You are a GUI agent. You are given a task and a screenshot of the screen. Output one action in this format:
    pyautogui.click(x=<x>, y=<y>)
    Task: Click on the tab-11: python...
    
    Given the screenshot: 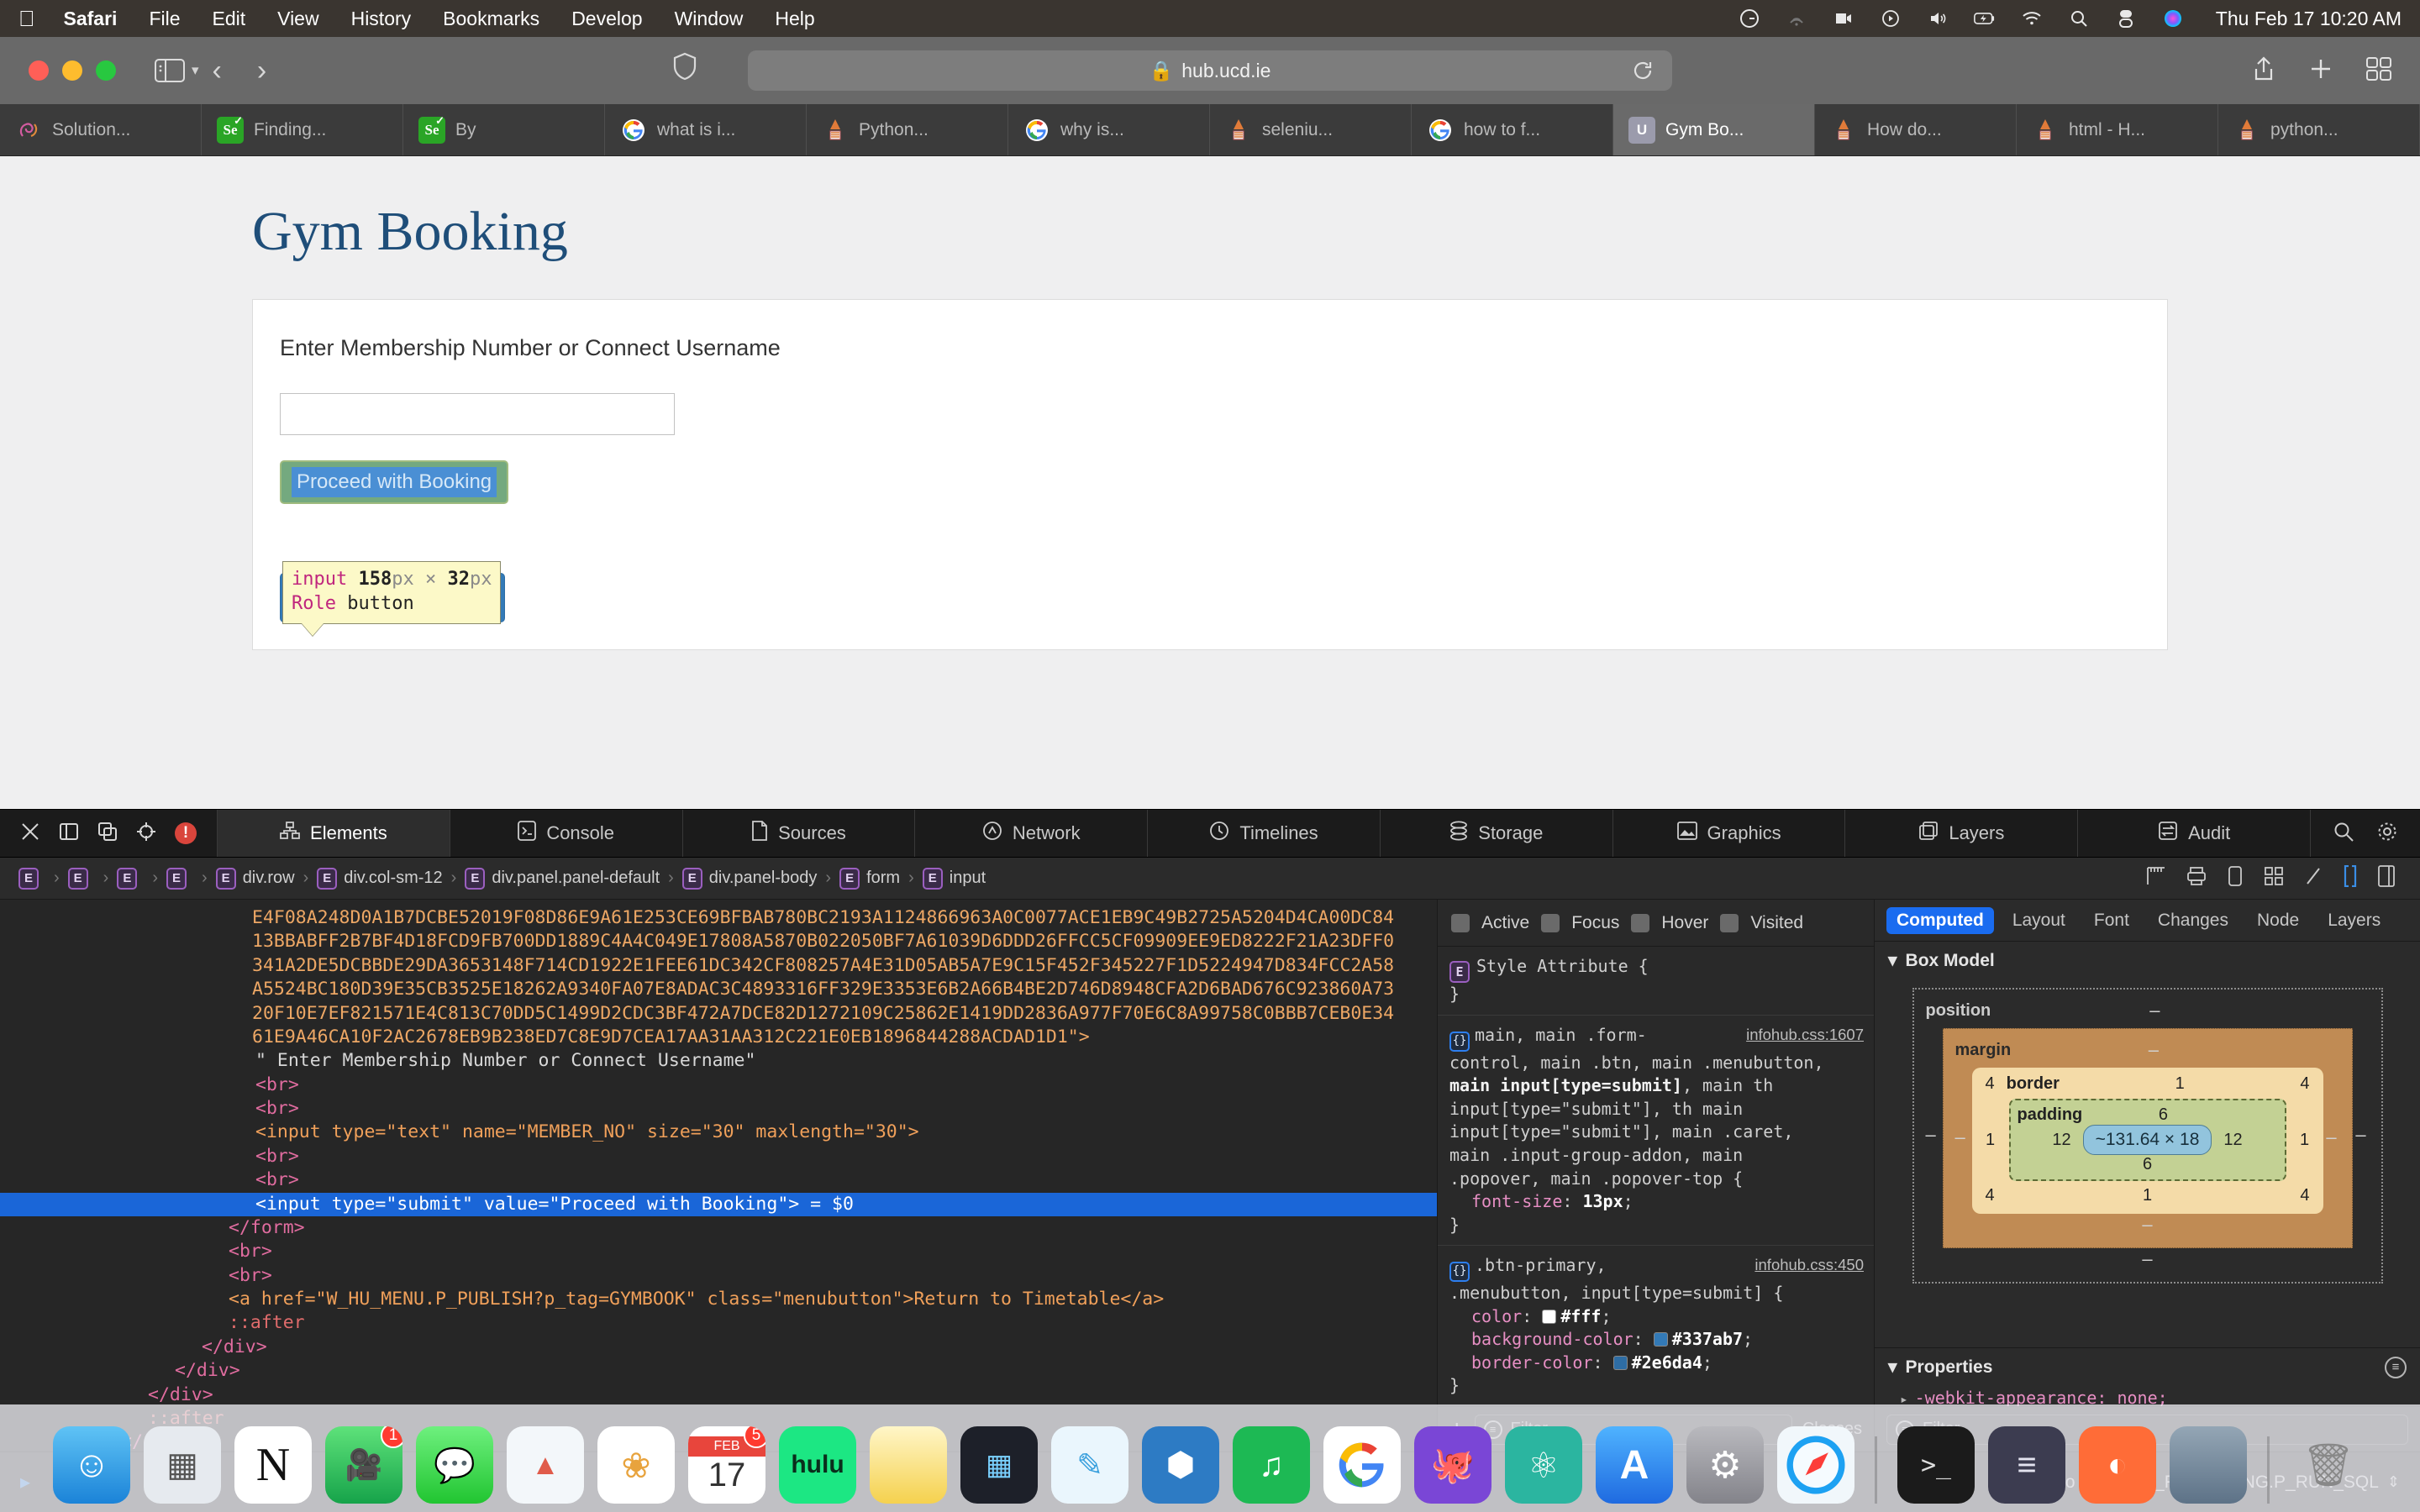 What is the action you would take?
    pyautogui.click(x=2319, y=129)
    